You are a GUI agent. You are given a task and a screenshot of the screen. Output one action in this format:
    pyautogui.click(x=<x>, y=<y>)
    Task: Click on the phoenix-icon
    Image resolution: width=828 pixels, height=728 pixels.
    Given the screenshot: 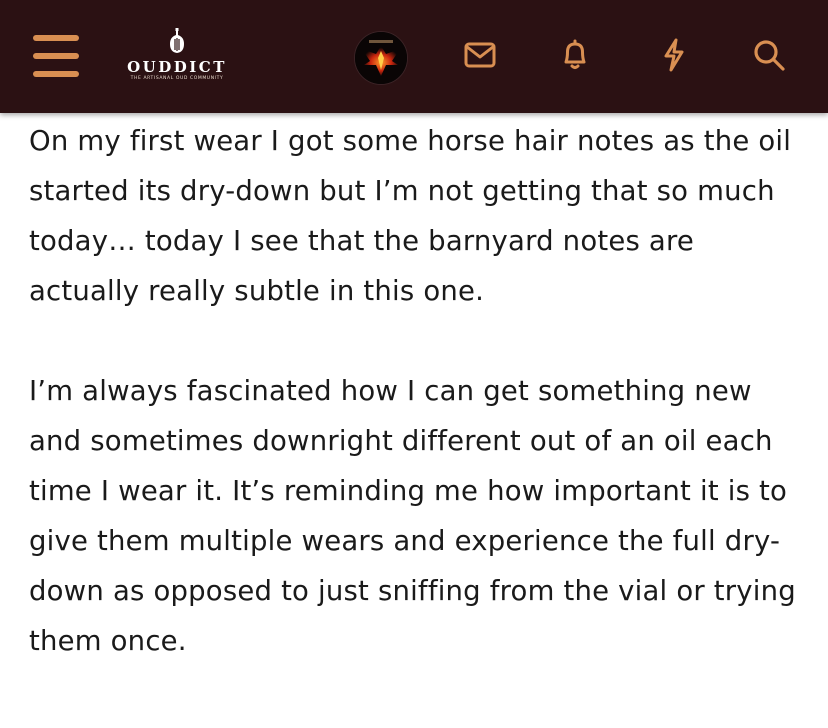 What is the action you would take?
    pyautogui.click(x=381, y=58)
    